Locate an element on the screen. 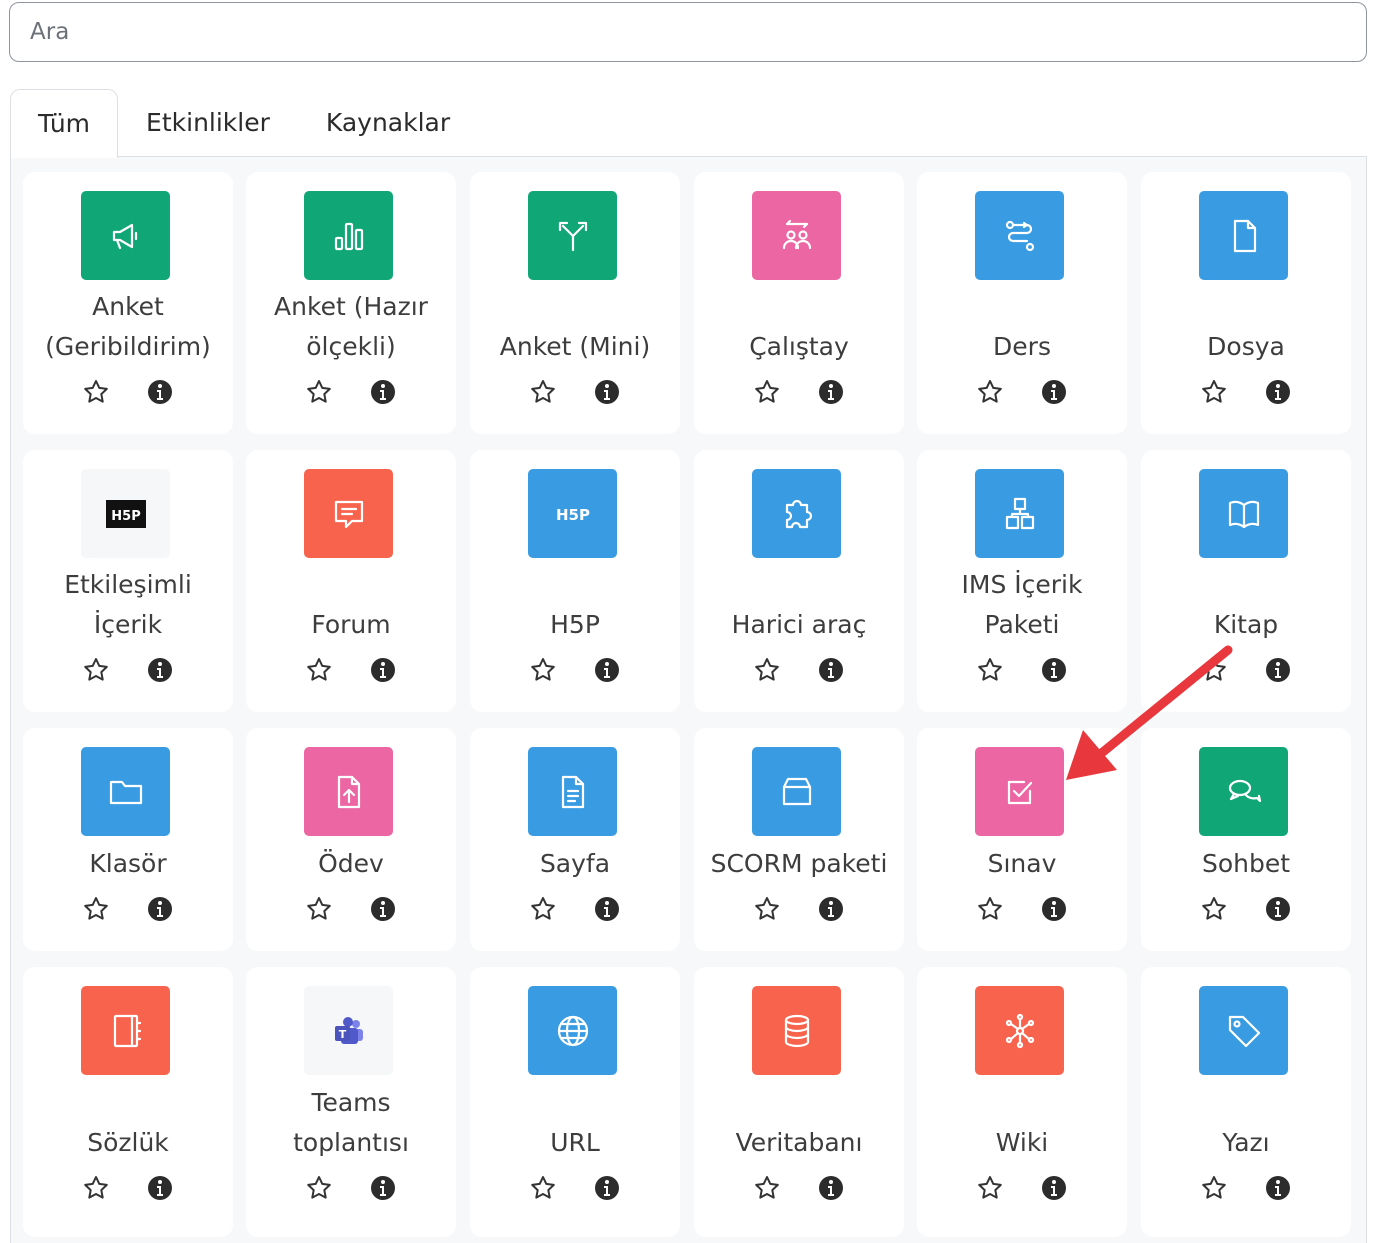 The width and height of the screenshot is (1383, 1243). module-card: Ders is located at coordinates (1022, 303).